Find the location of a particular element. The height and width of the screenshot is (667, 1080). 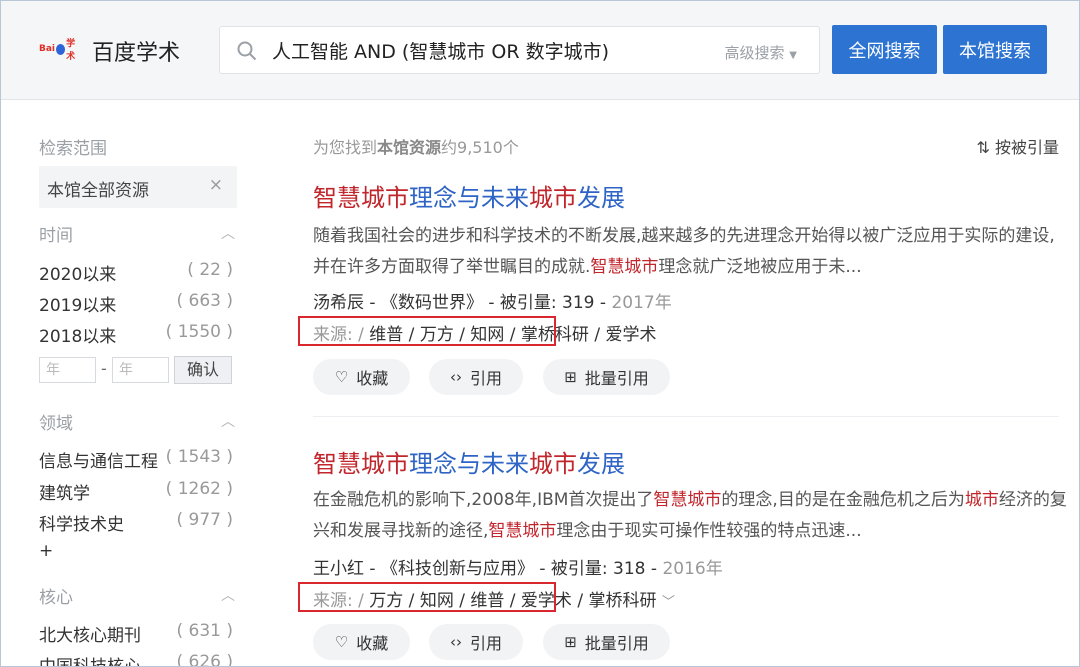

year-from-input: 年 is located at coordinates (67, 370).